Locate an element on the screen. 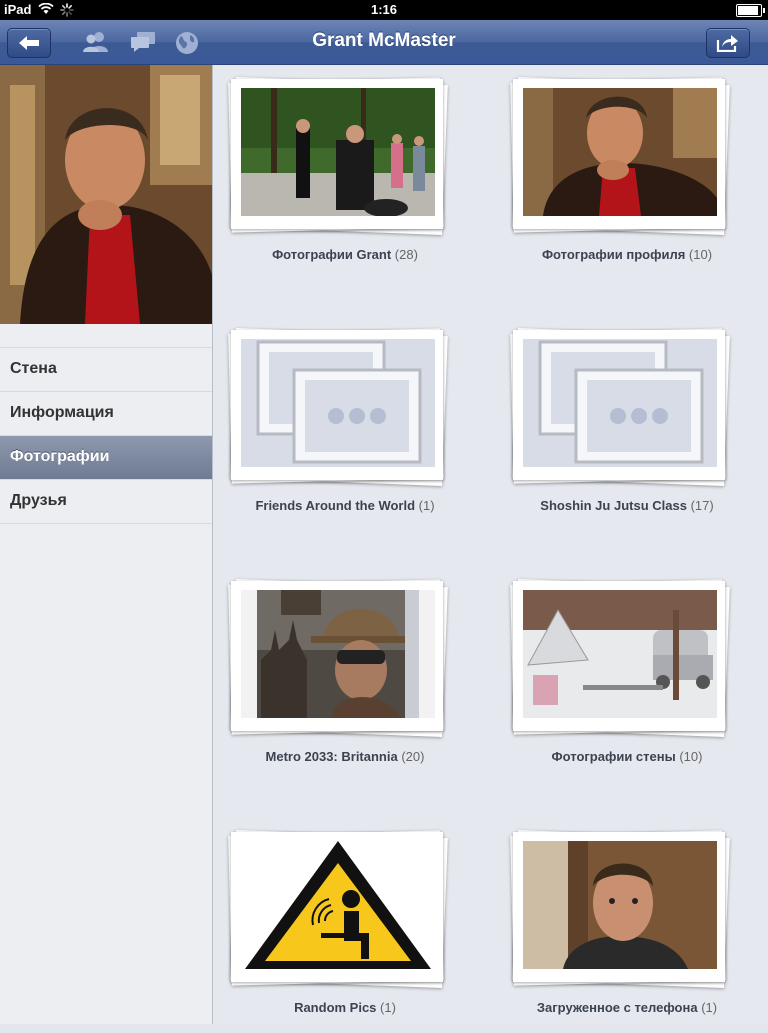 The image size is (768, 1033). navigation-bar: Grant McMaster is located at coordinates (384, 42).